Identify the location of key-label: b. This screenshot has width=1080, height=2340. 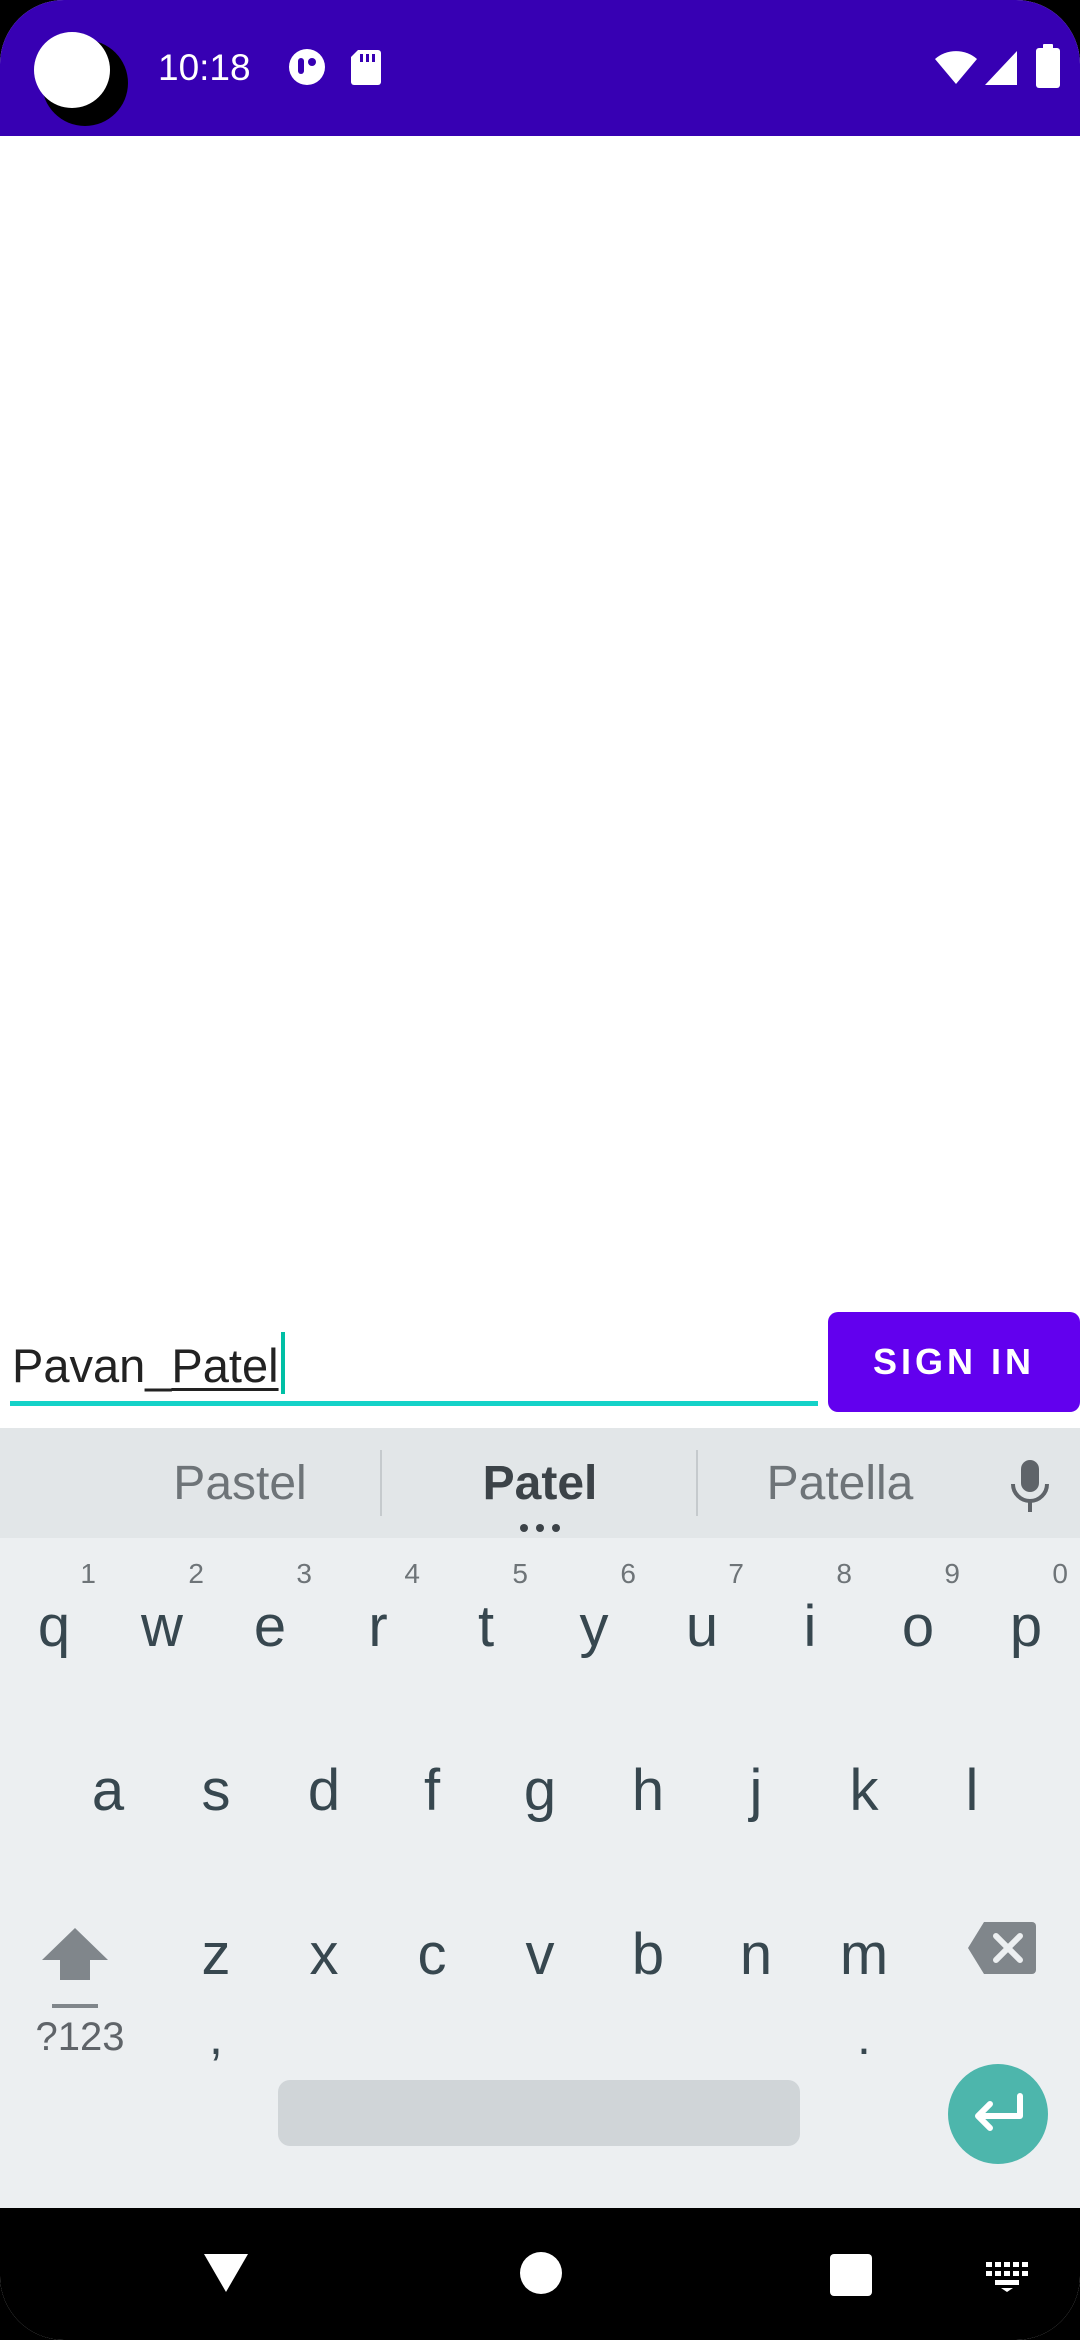
(648, 1954).